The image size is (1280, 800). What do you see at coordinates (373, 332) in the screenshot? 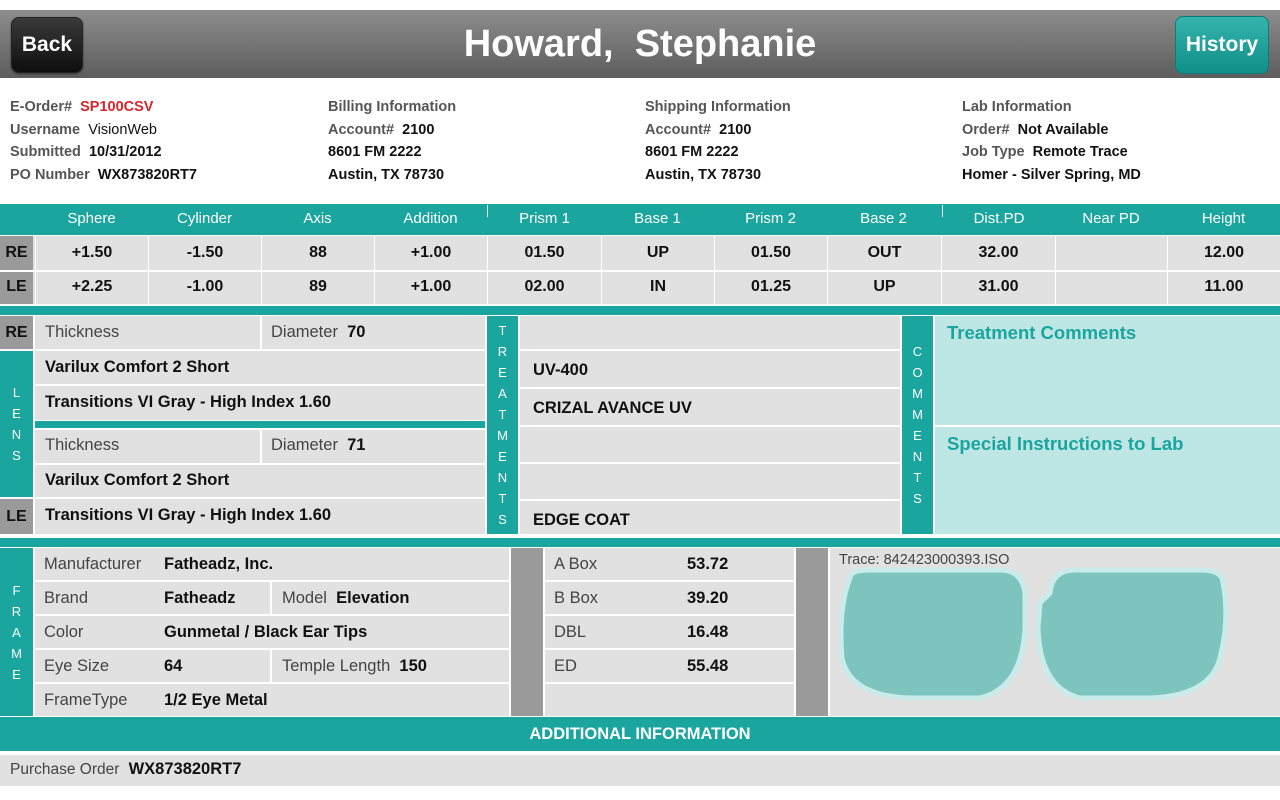
I see `re-diameter: Diameter 70` at bounding box center [373, 332].